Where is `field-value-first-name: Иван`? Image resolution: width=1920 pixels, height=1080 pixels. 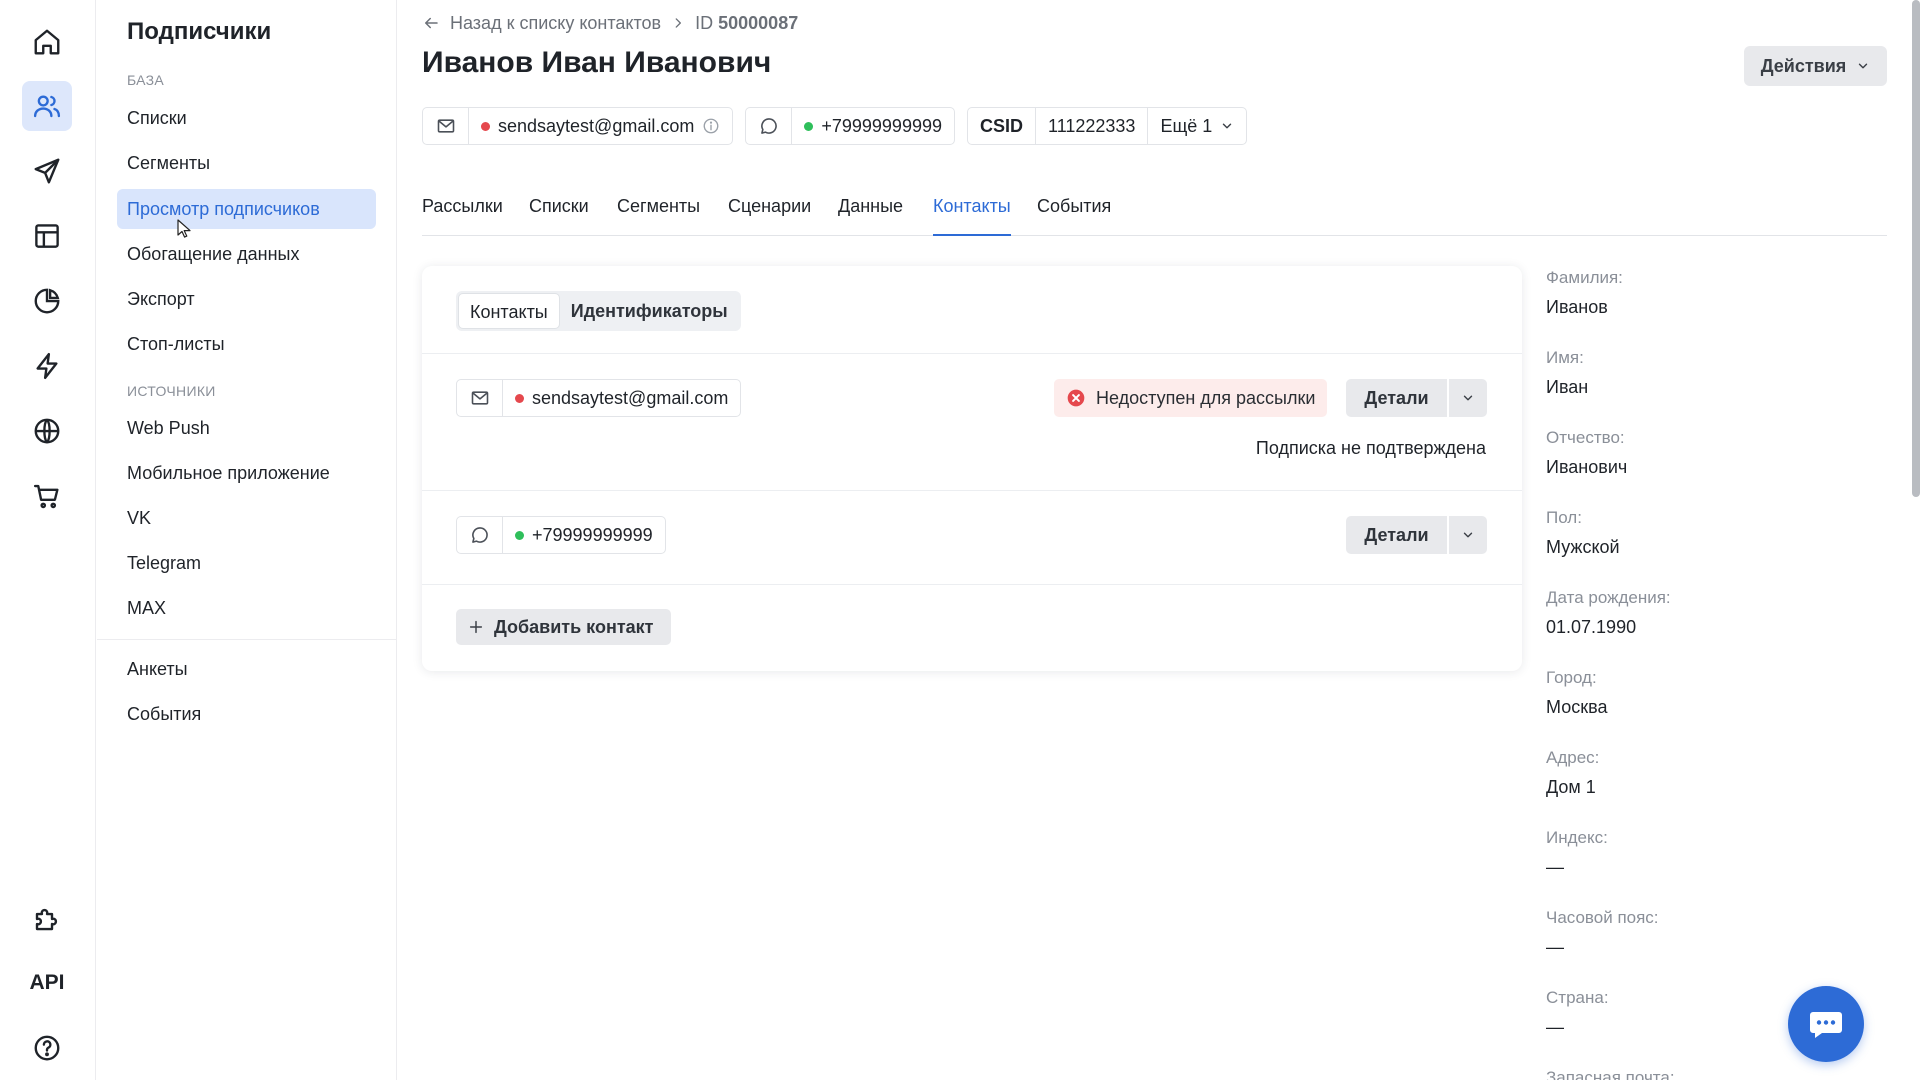 field-value-first-name: Иван is located at coordinates (1567, 387).